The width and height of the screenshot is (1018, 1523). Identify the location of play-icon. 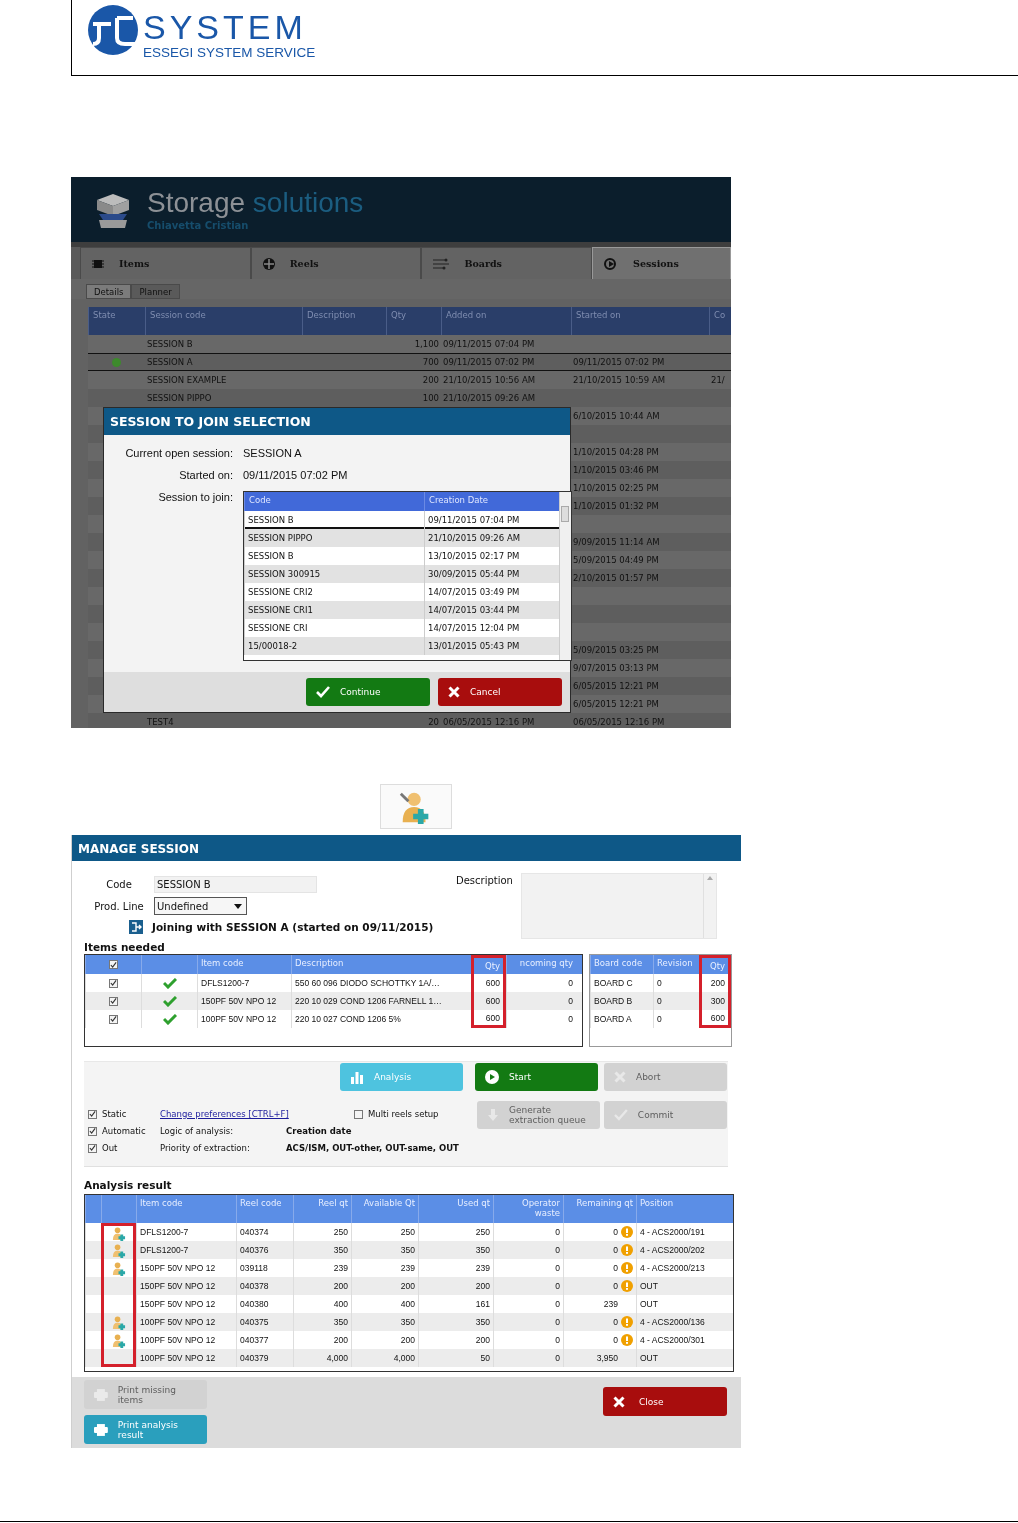
(492, 1077).